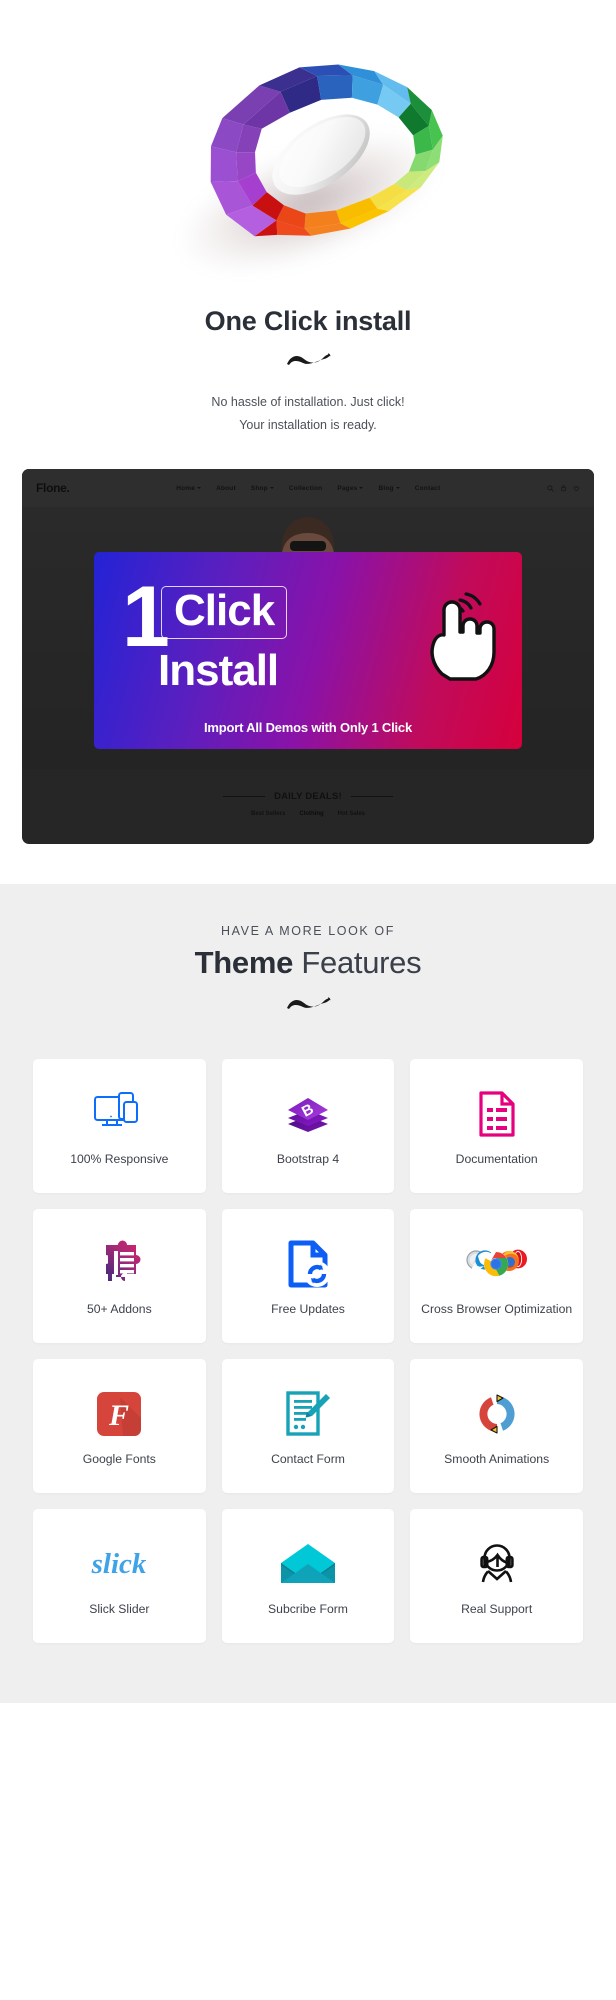 The width and height of the screenshot is (616, 2000). I want to click on features-eyebrow: HAVE A MORE LOOK OF, so click(308, 931).